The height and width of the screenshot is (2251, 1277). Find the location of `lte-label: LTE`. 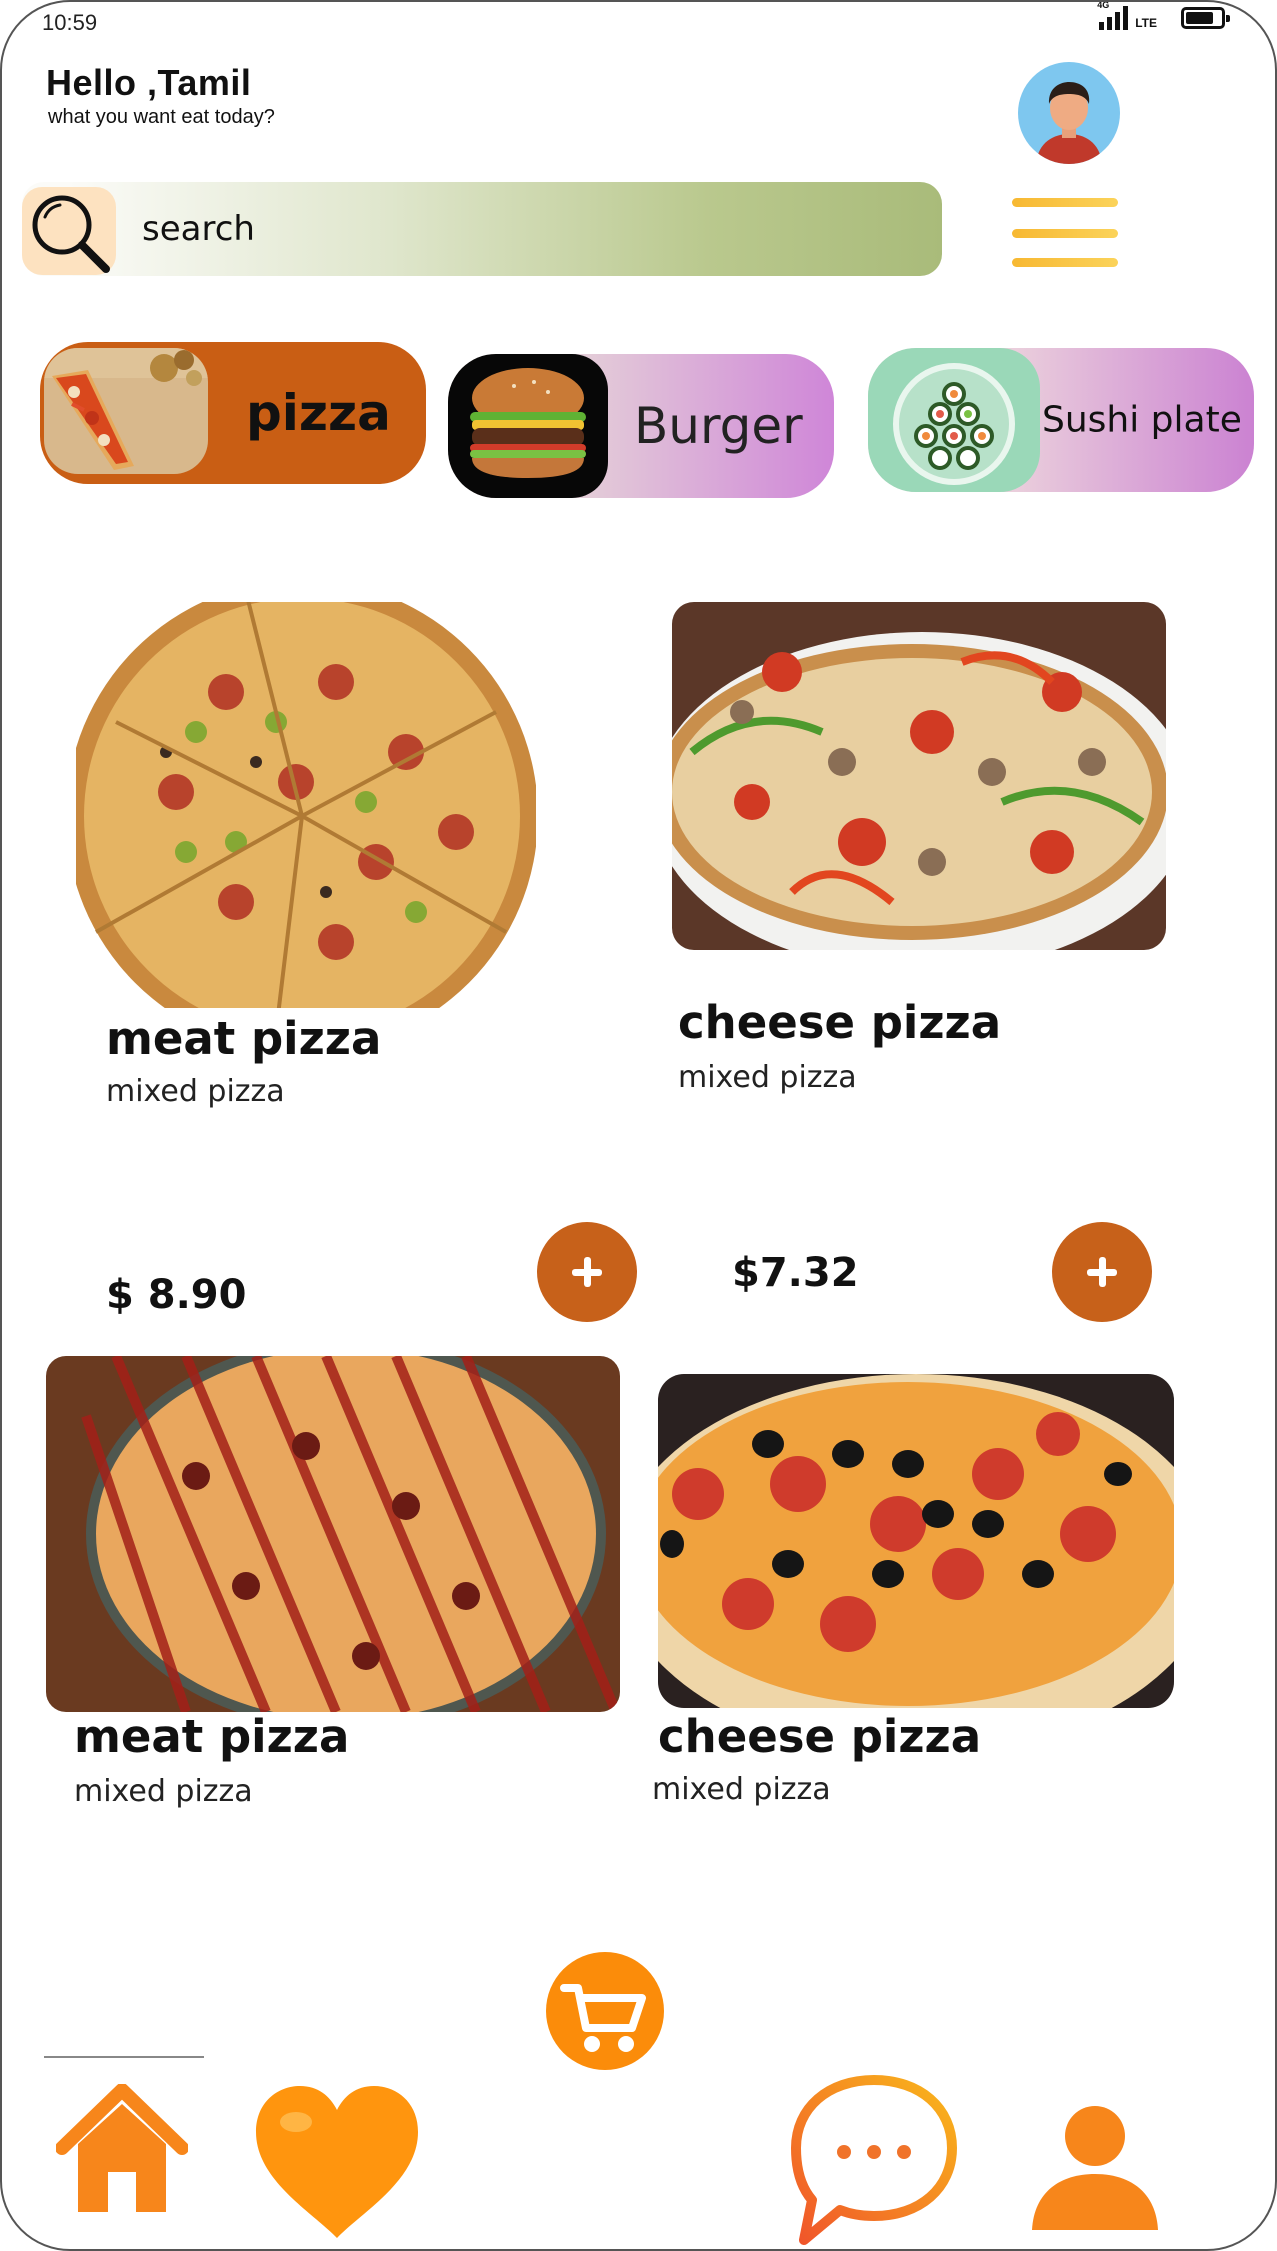

lte-label: LTE is located at coordinates (1146, 23).